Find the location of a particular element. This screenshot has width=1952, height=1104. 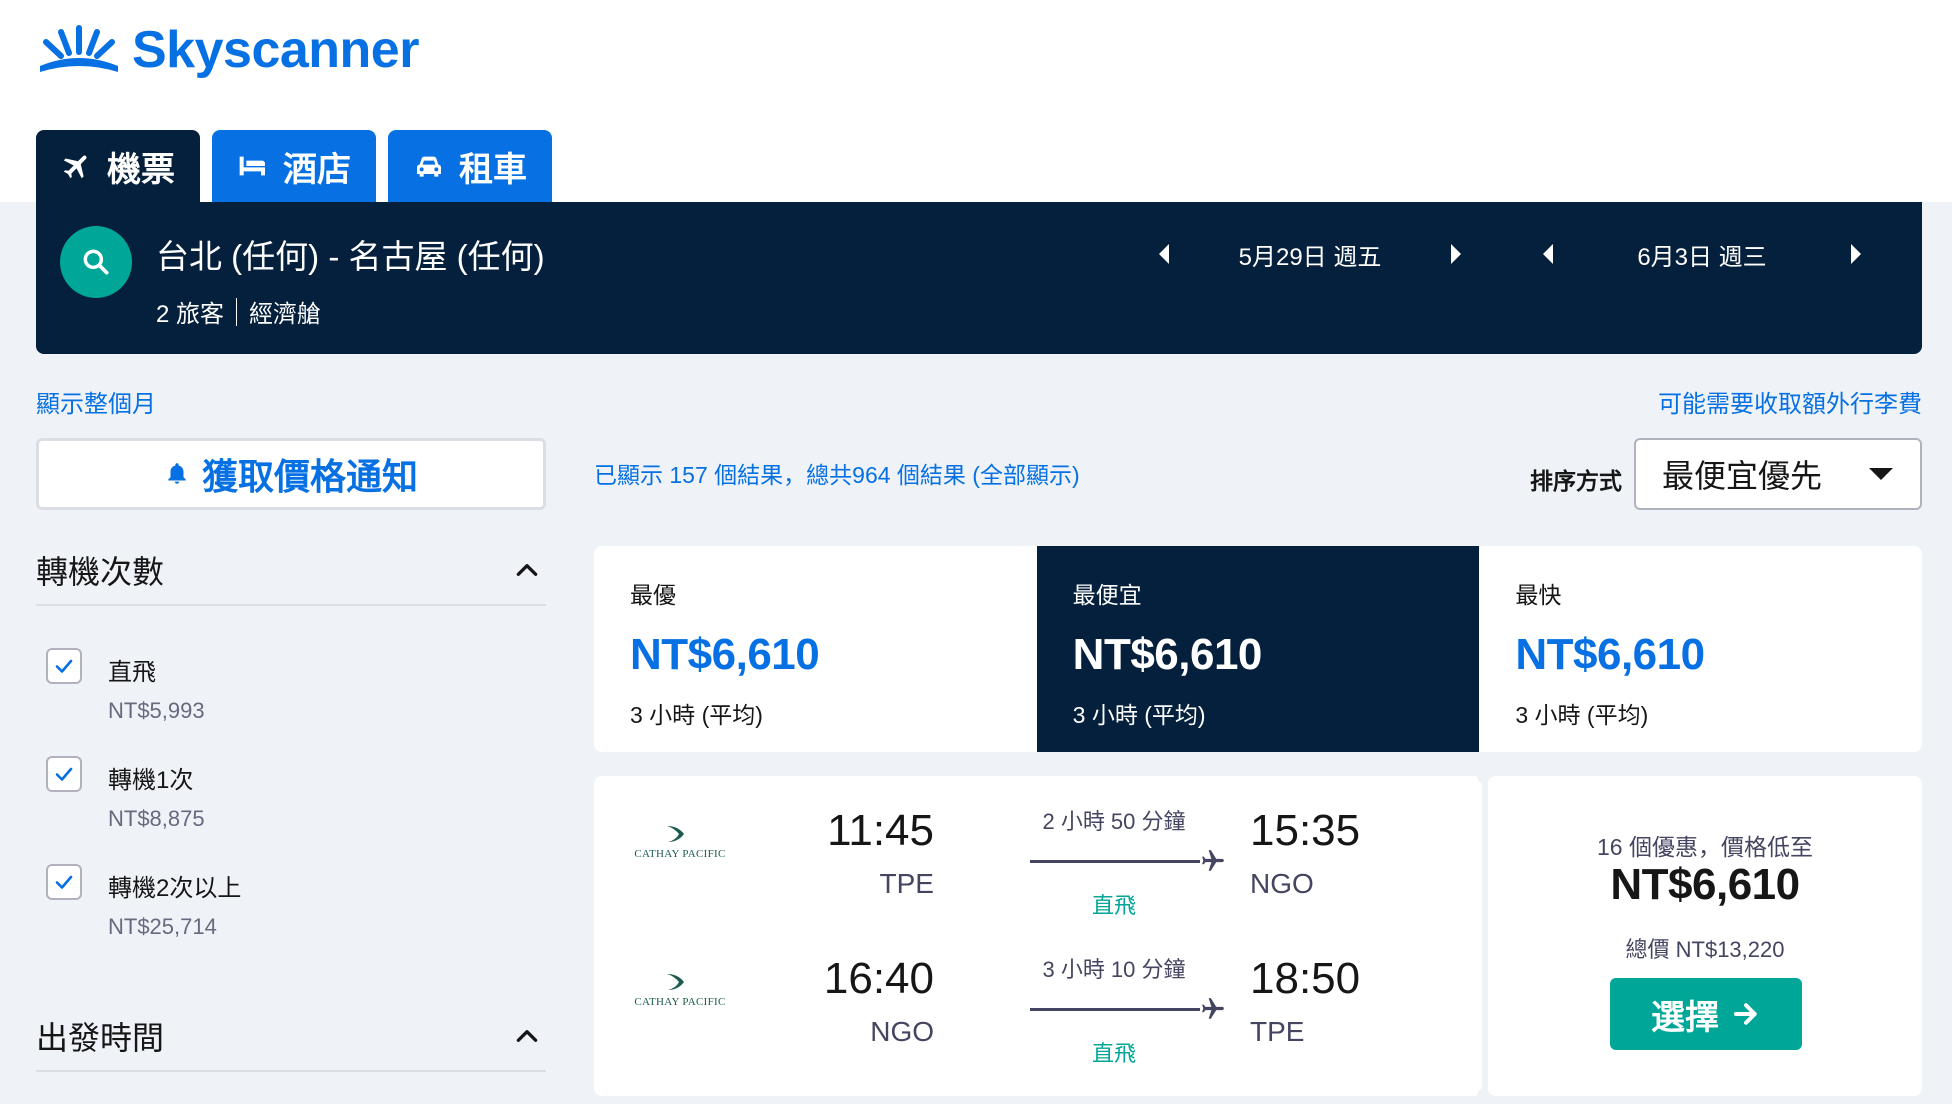

tab-flights-label: 機票 is located at coordinates (141, 169).